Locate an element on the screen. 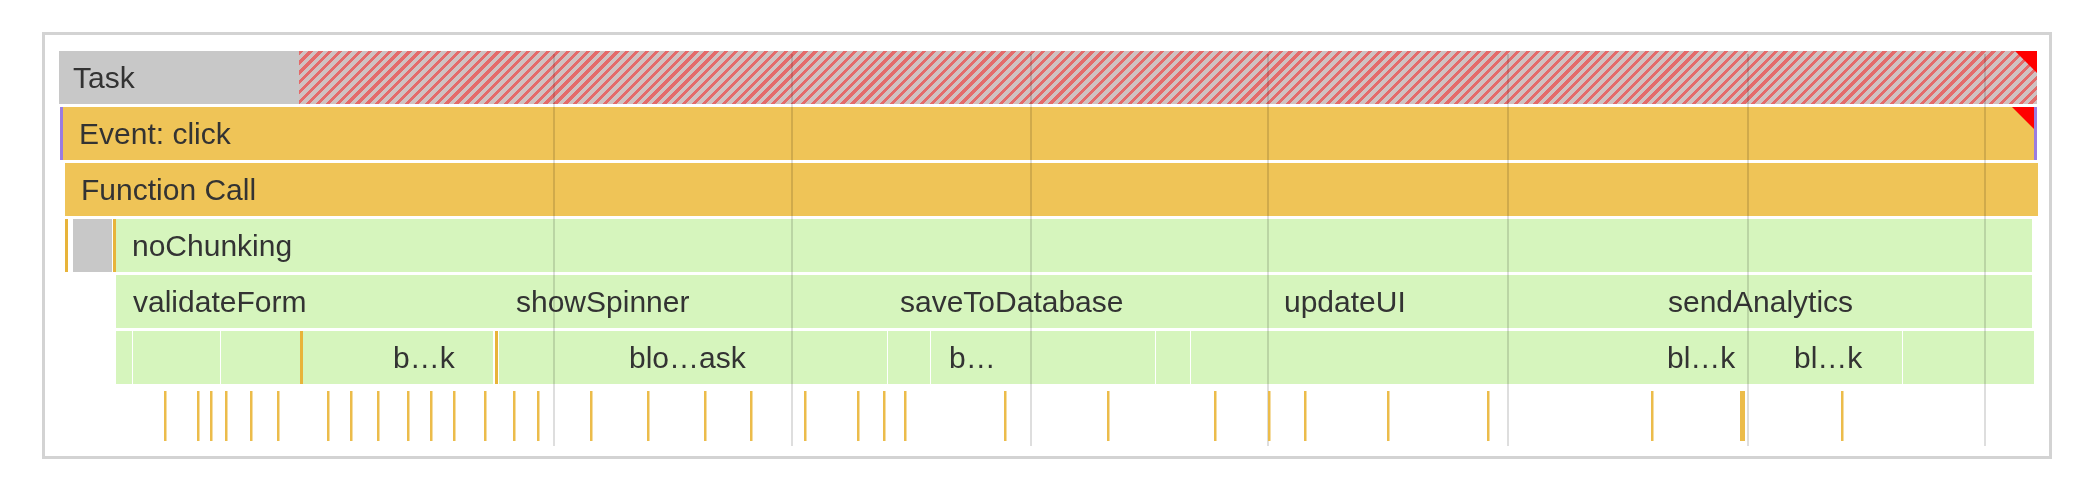  script-bar: validateForm is located at coordinates (307, 301).